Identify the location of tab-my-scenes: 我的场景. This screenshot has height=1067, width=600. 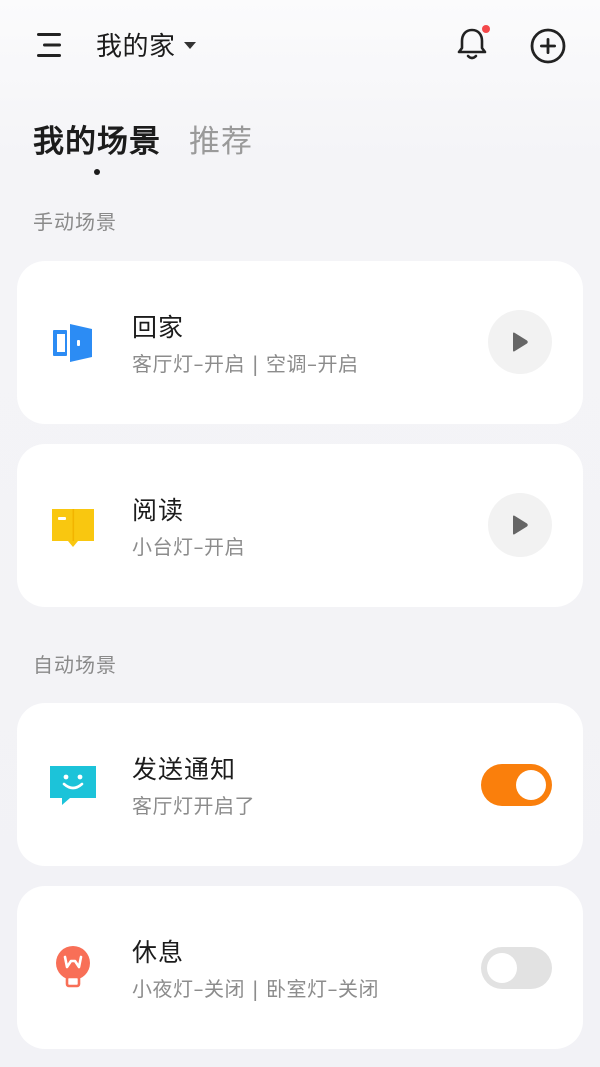
(97, 150).